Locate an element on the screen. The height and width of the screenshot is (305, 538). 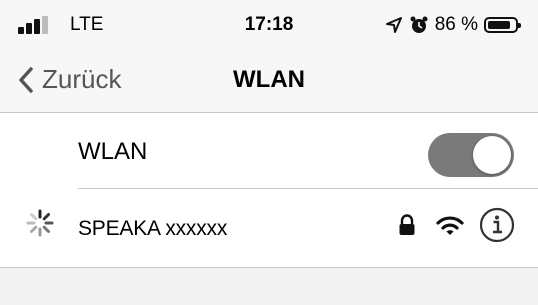
battery-icon is located at coordinates (502, 25).